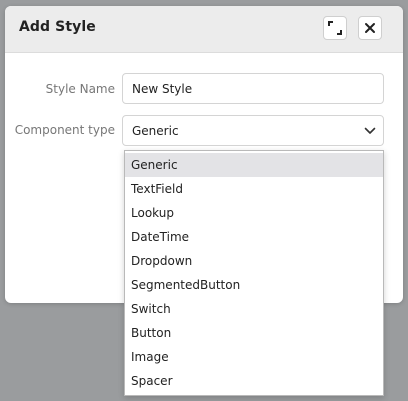  What do you see at coordinates (204, 29) in the screenshot?
I see `dialog-header: Add Style` at bounding box center [204, 29].